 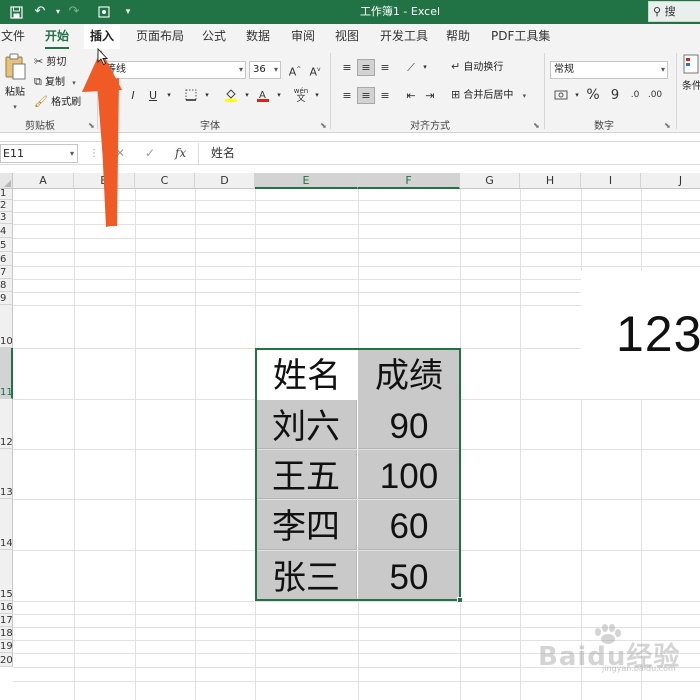 I want to click on row-header: 17, so click(x=6, y=620).